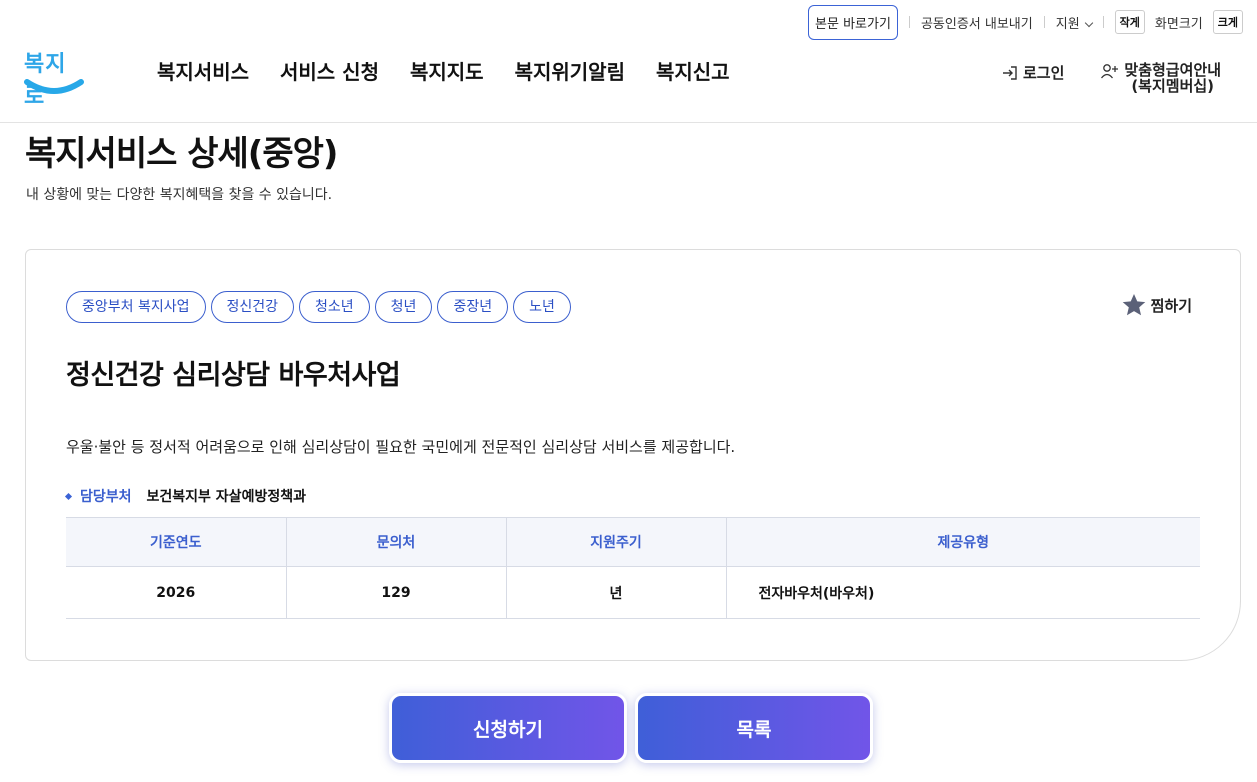 Image resolution: width=1257 pixels, height=782 pixels. What do you see at coordinates (181, 154) in the screenshot?
I see `page-title: 복지서비스 상세(중앙)` at bounding box center [181, 154].